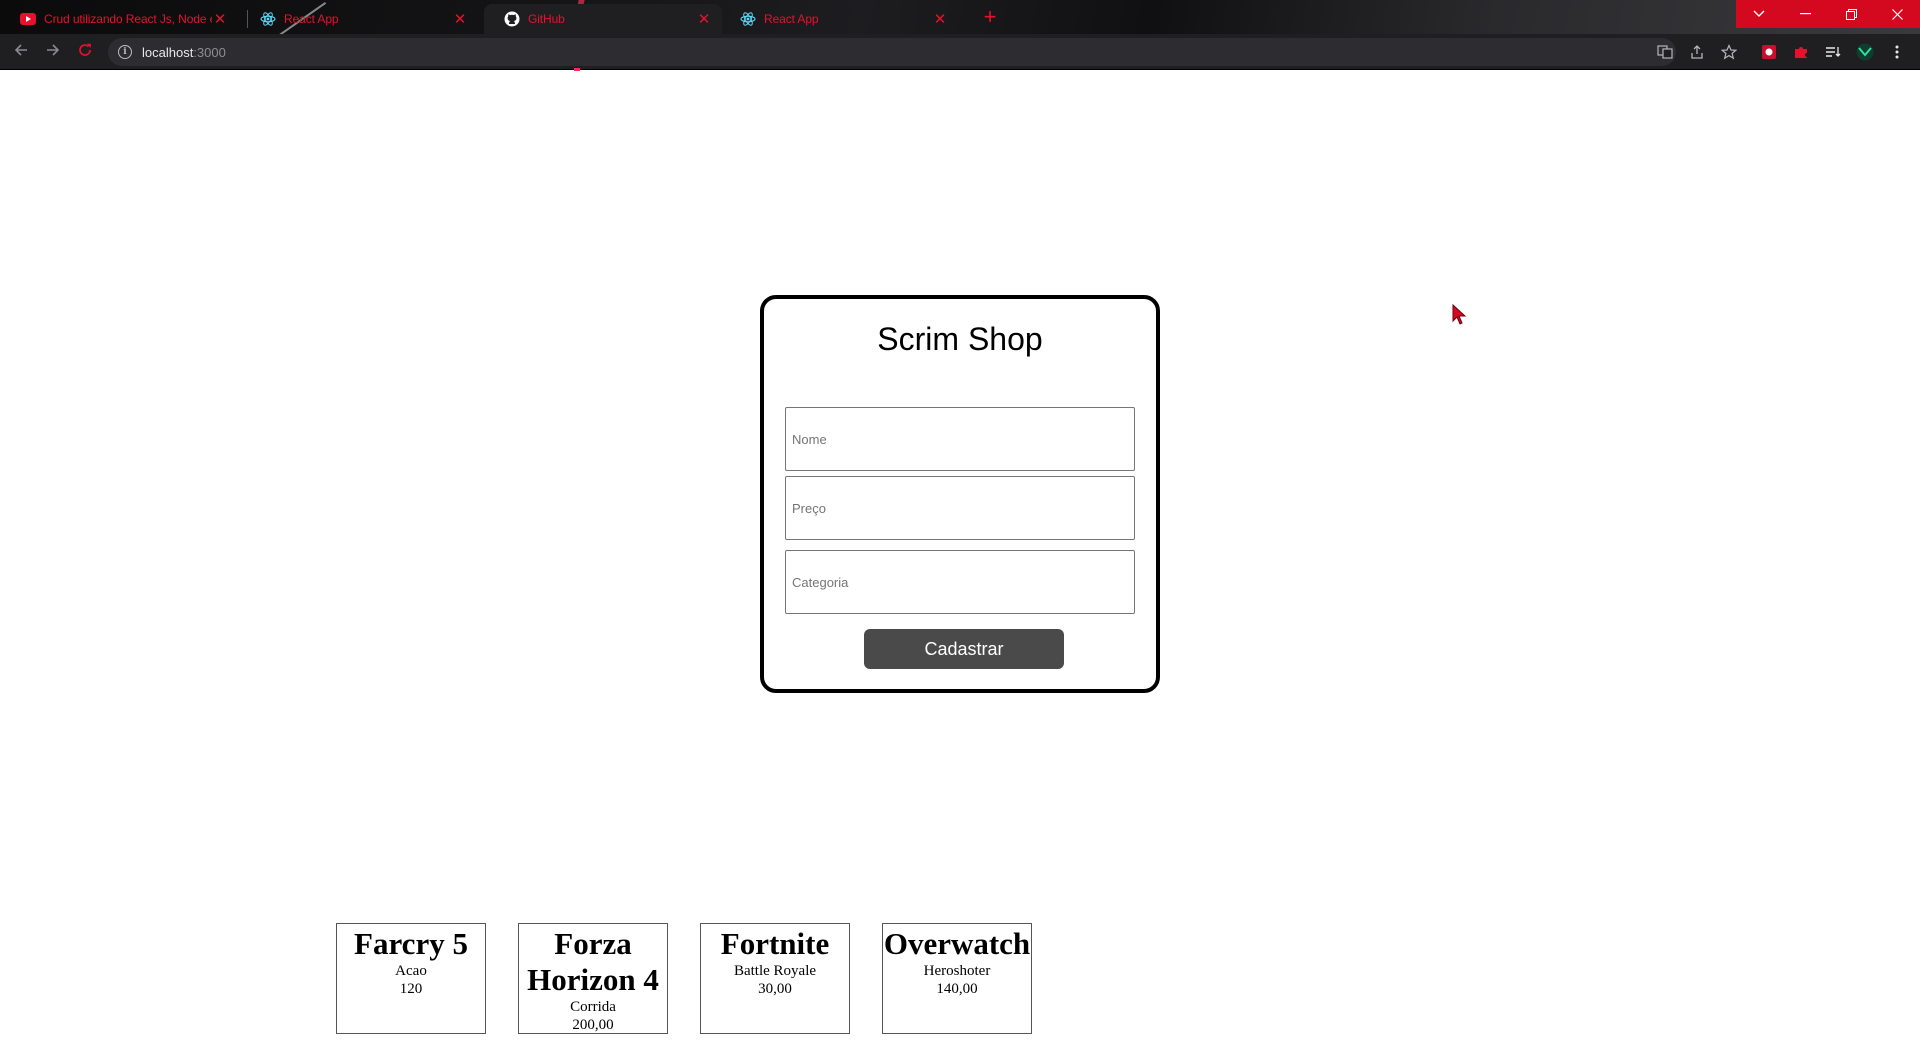 The image size is (1920, 1040). I want to click on new-tab-button: +, so click(990, 18).